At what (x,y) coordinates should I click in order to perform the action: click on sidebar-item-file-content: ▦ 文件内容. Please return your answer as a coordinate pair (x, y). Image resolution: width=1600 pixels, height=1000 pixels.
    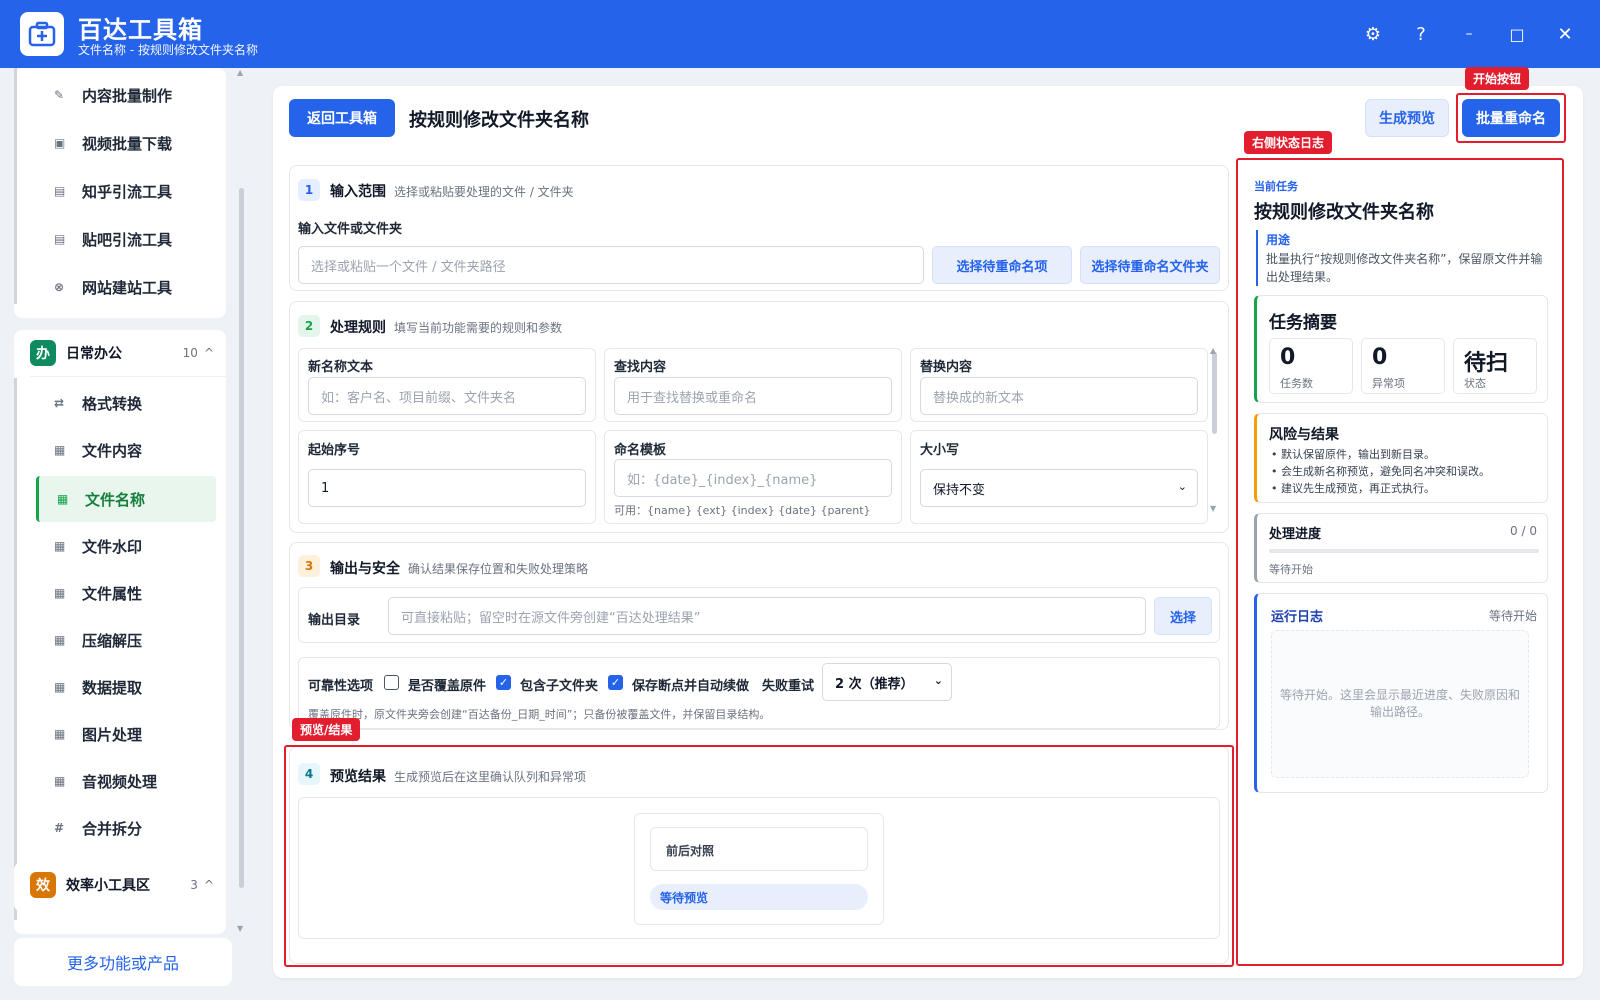
    Looking at the image, I should click on (126, 450).